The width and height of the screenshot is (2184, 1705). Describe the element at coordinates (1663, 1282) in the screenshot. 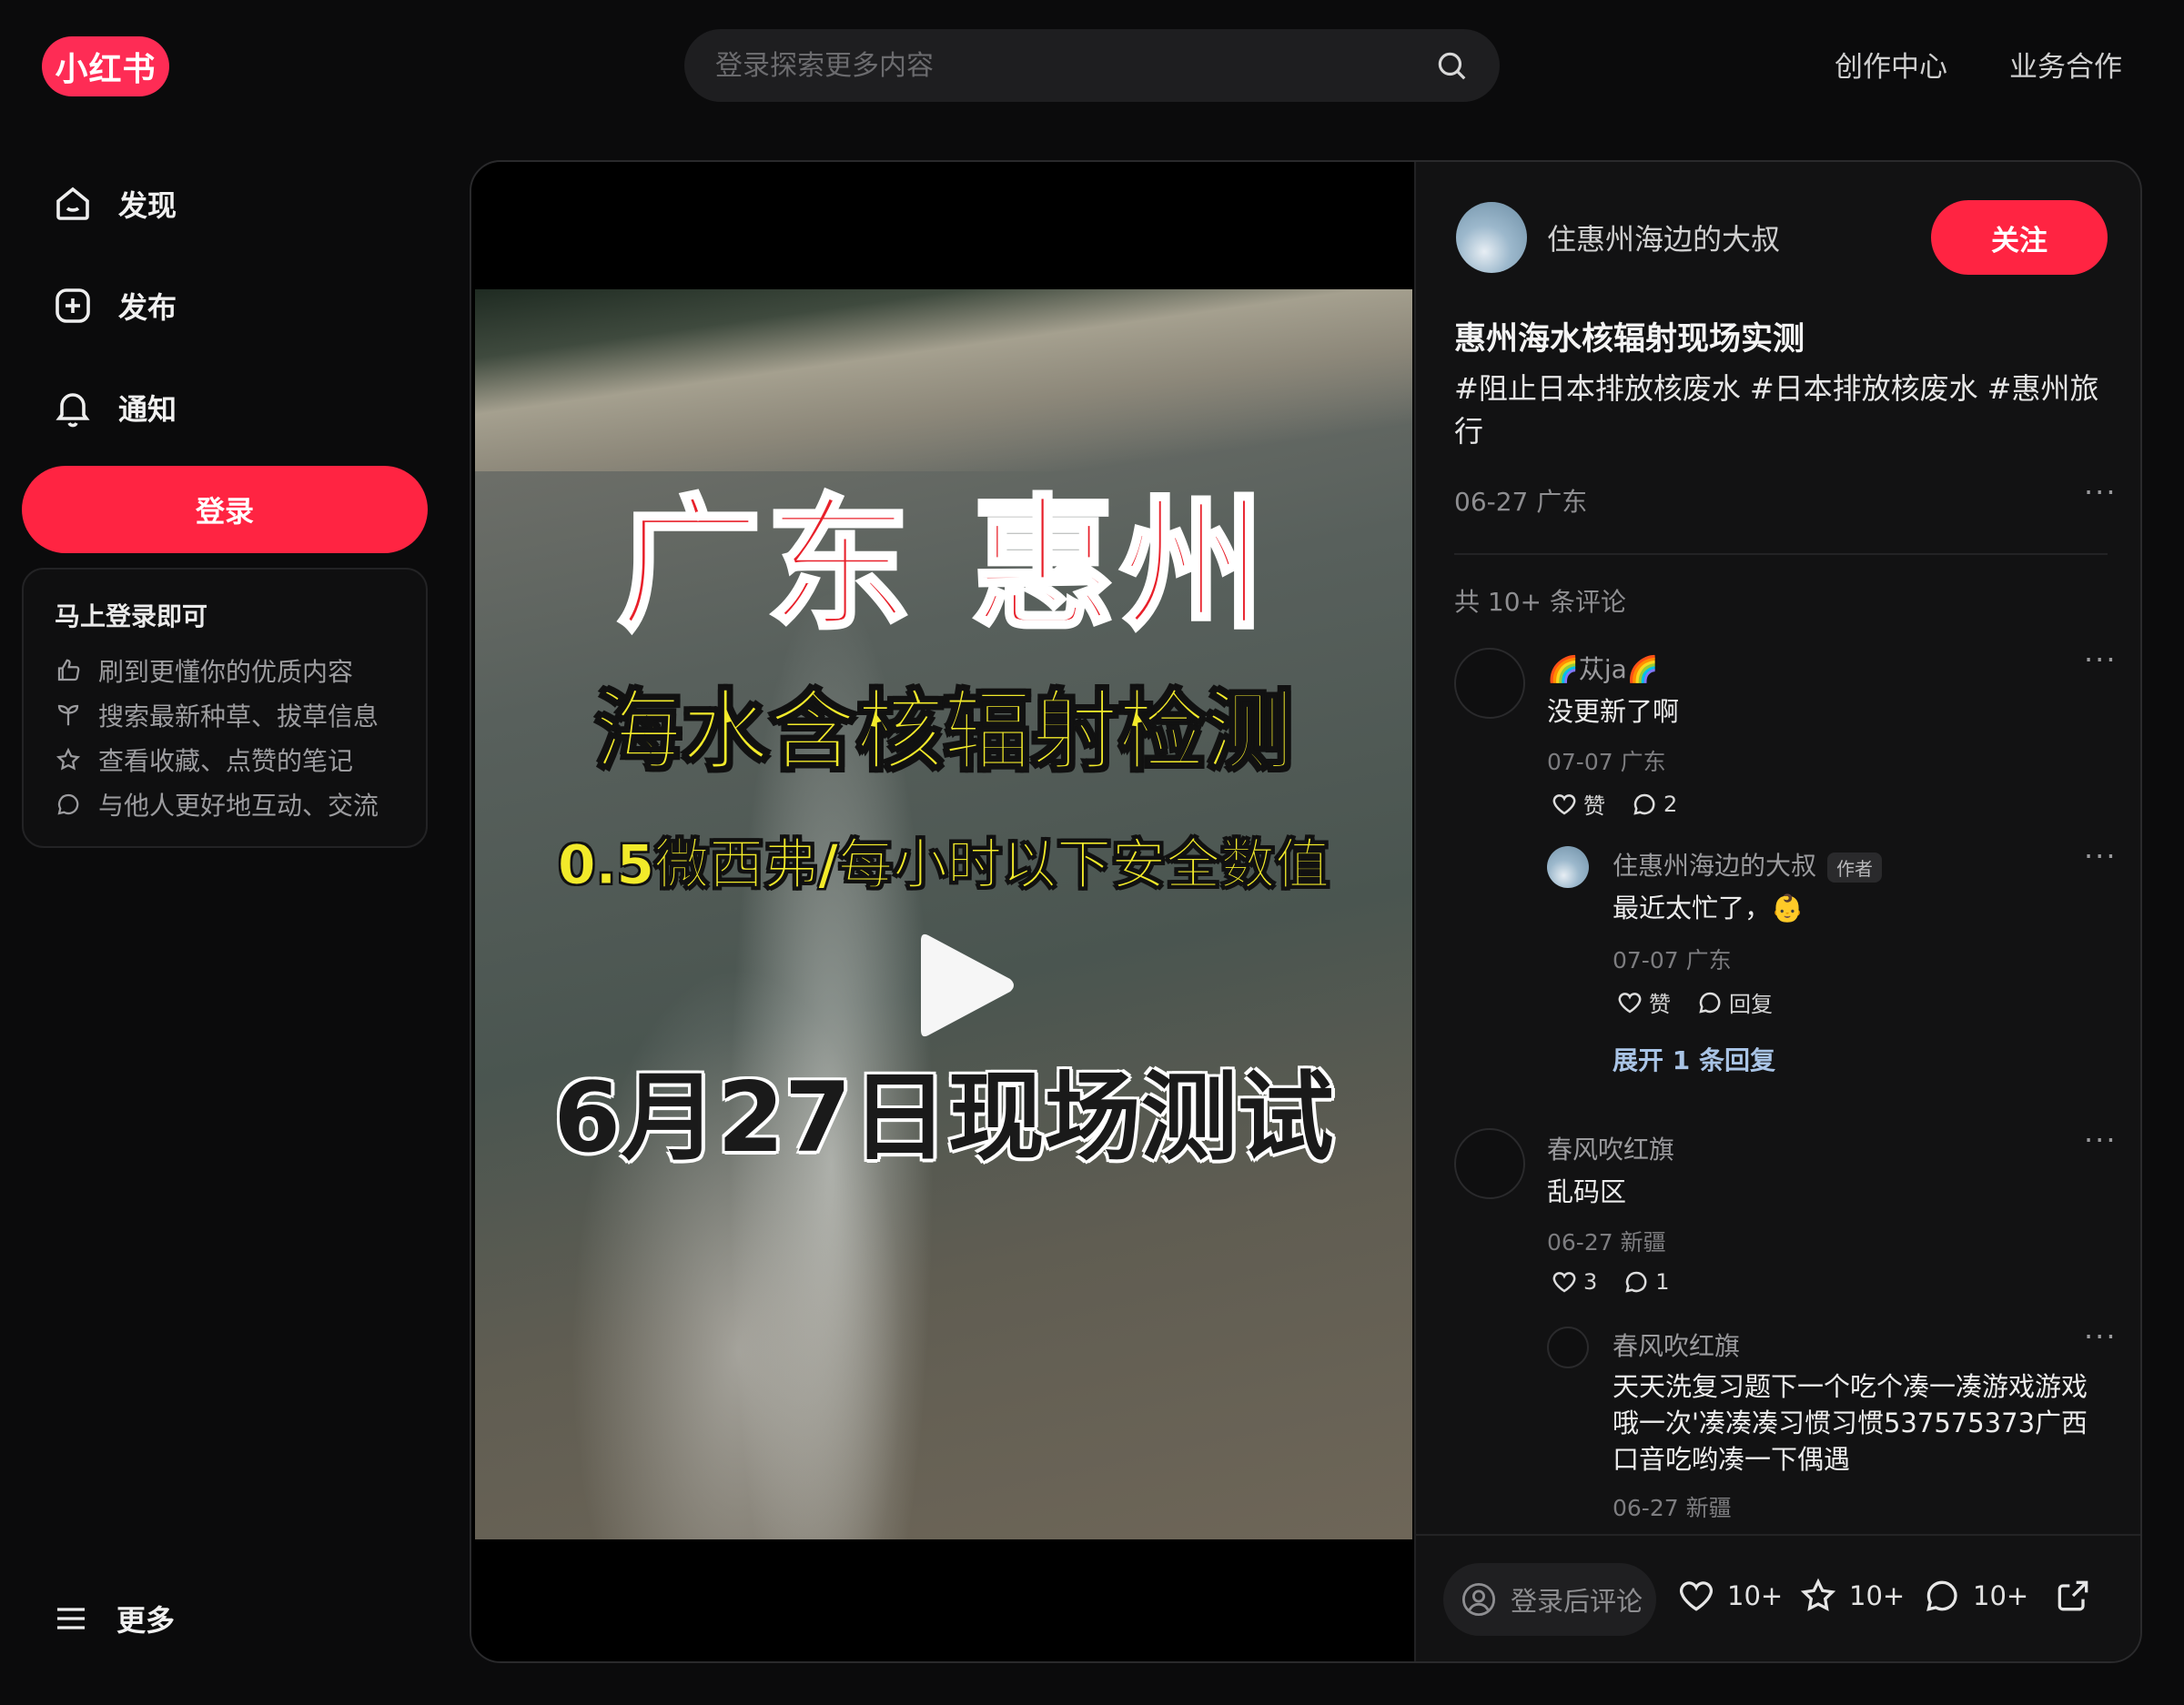

I see `reply-count: 1` at that location.